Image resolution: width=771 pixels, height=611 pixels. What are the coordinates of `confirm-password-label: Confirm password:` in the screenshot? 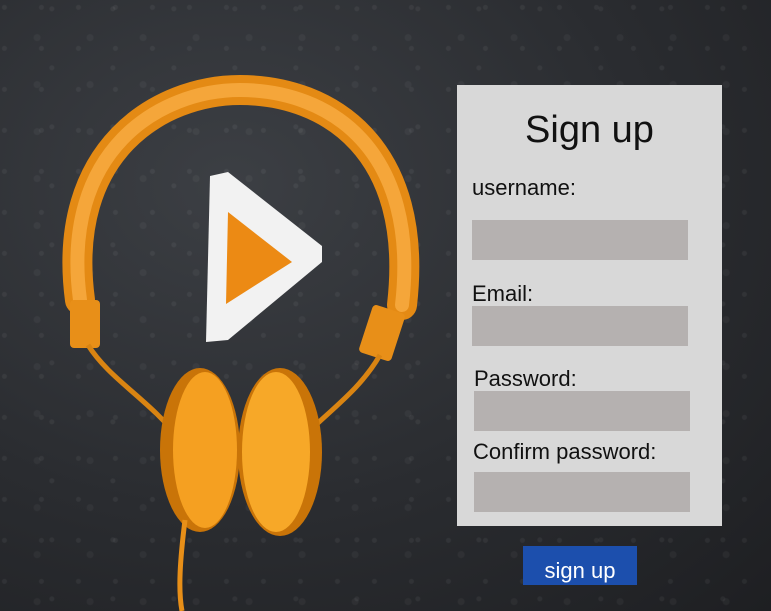 It's located at (565, 451).